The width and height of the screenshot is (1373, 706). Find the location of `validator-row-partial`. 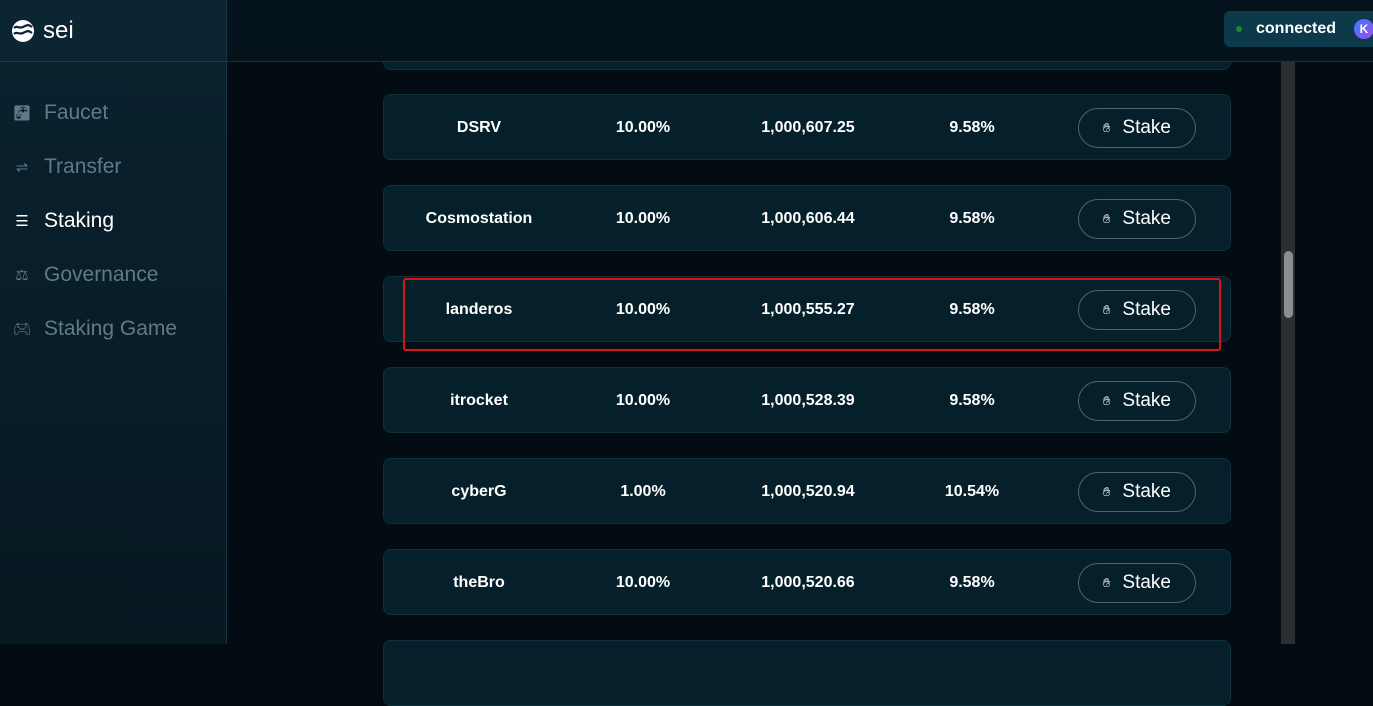

validator-row-partial is located at coordinates (807, 673).